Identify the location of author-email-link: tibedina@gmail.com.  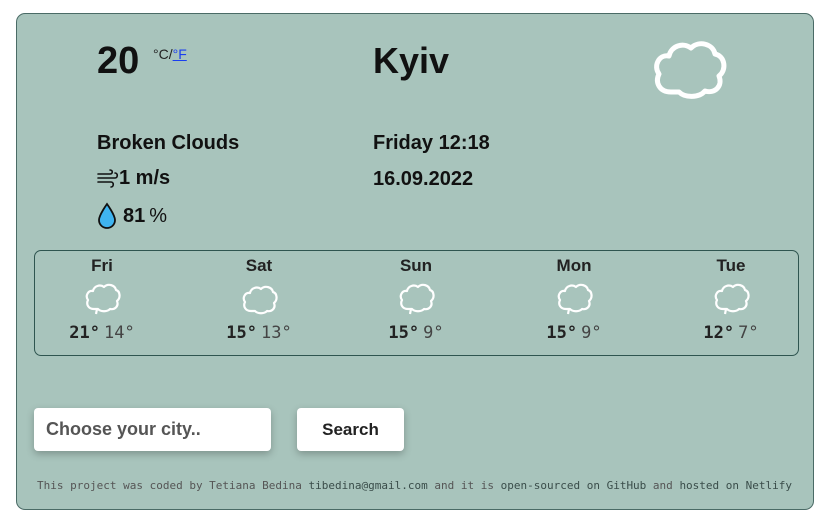
(368, 485).